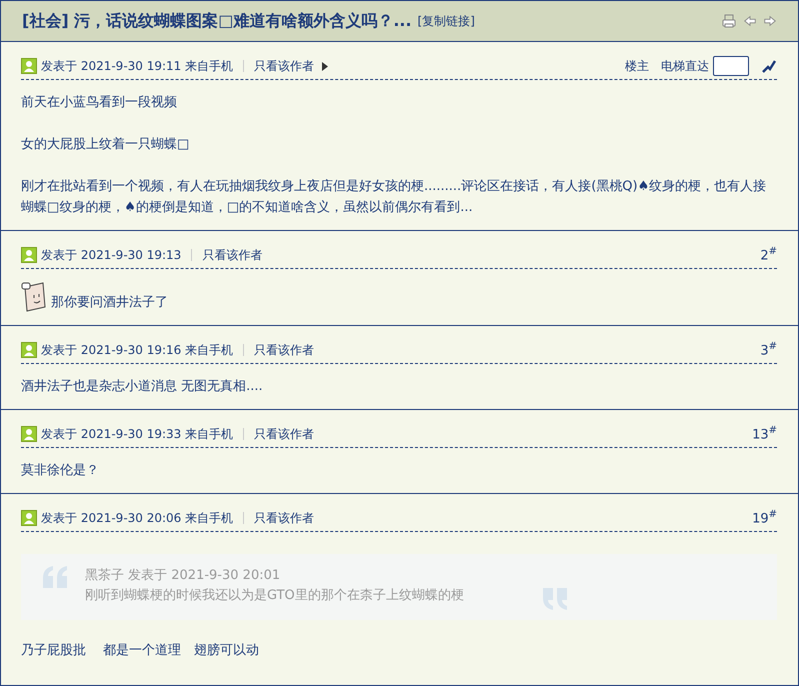 This screenshot has width=799, height=686. What do you see at coordinates (731, 66) in the screenshot?
I see `floor-input` at bounding box center [731, 66].